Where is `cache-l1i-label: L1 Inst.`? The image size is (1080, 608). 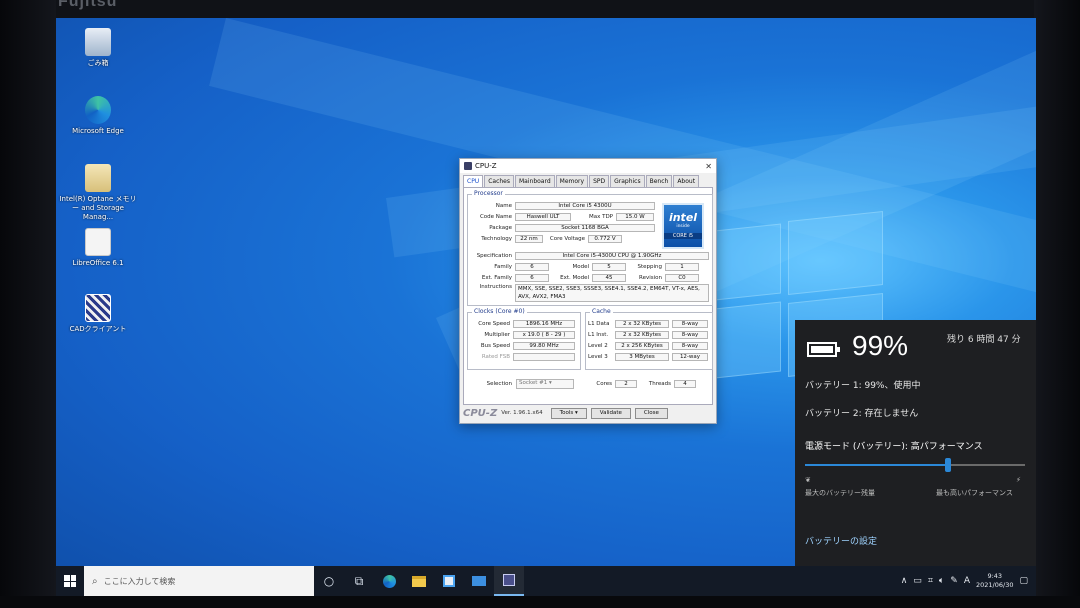
cache-l1i-label: L1 Inst. is located at coordinates (598, 334).